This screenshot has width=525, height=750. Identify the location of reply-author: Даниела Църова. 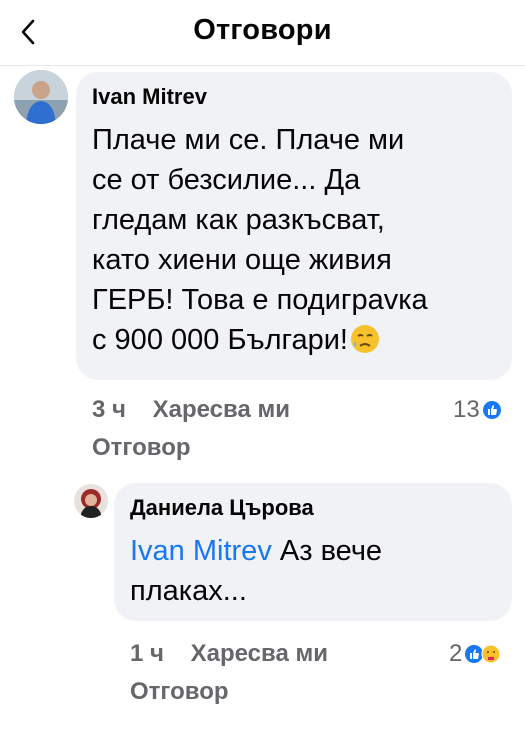
(313, 508).